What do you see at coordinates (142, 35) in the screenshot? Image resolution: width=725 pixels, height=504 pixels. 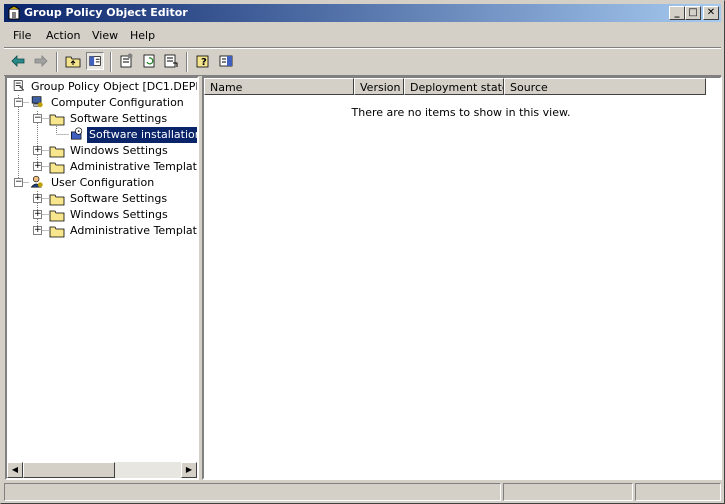 I see `menu-help: Help` at bounding box center [142, 35].